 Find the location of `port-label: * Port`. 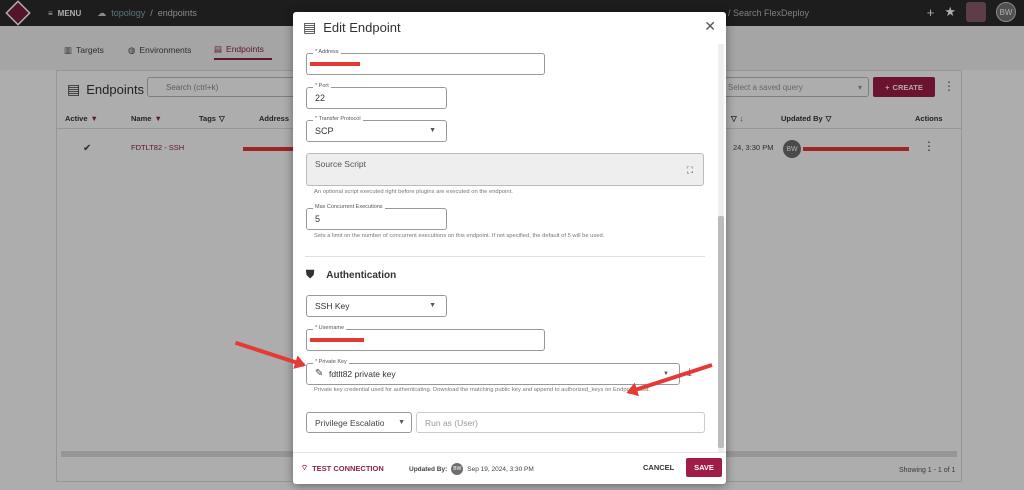

port-label: * Port is located at coordinates (322, 86).